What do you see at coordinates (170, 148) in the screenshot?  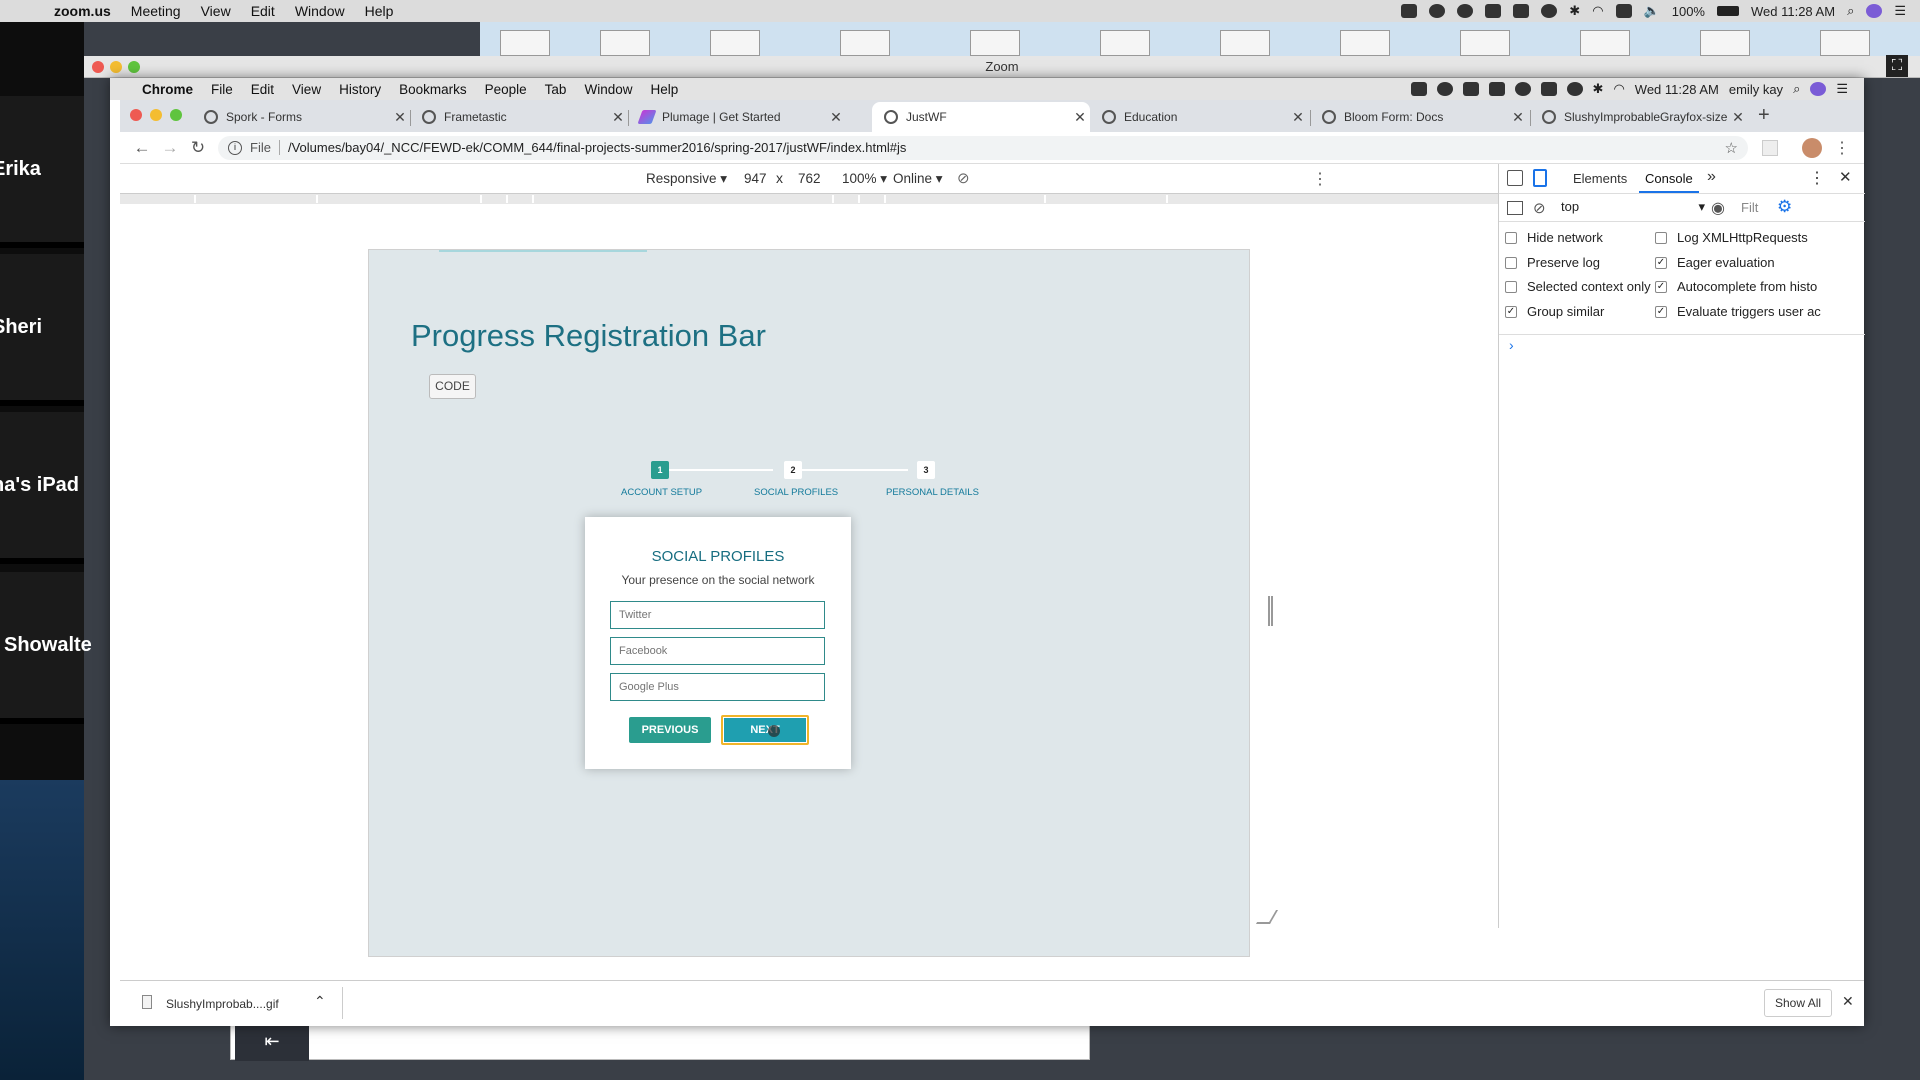 I see `forward-icon: →` at bounding box center [170, 148].